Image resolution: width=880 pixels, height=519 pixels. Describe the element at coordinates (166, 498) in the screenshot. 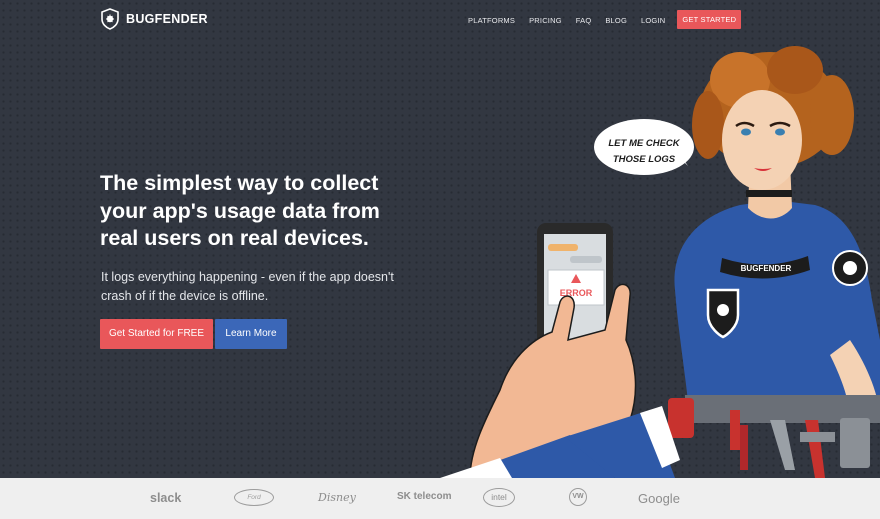

I see `slack-logo: slack` at that location.